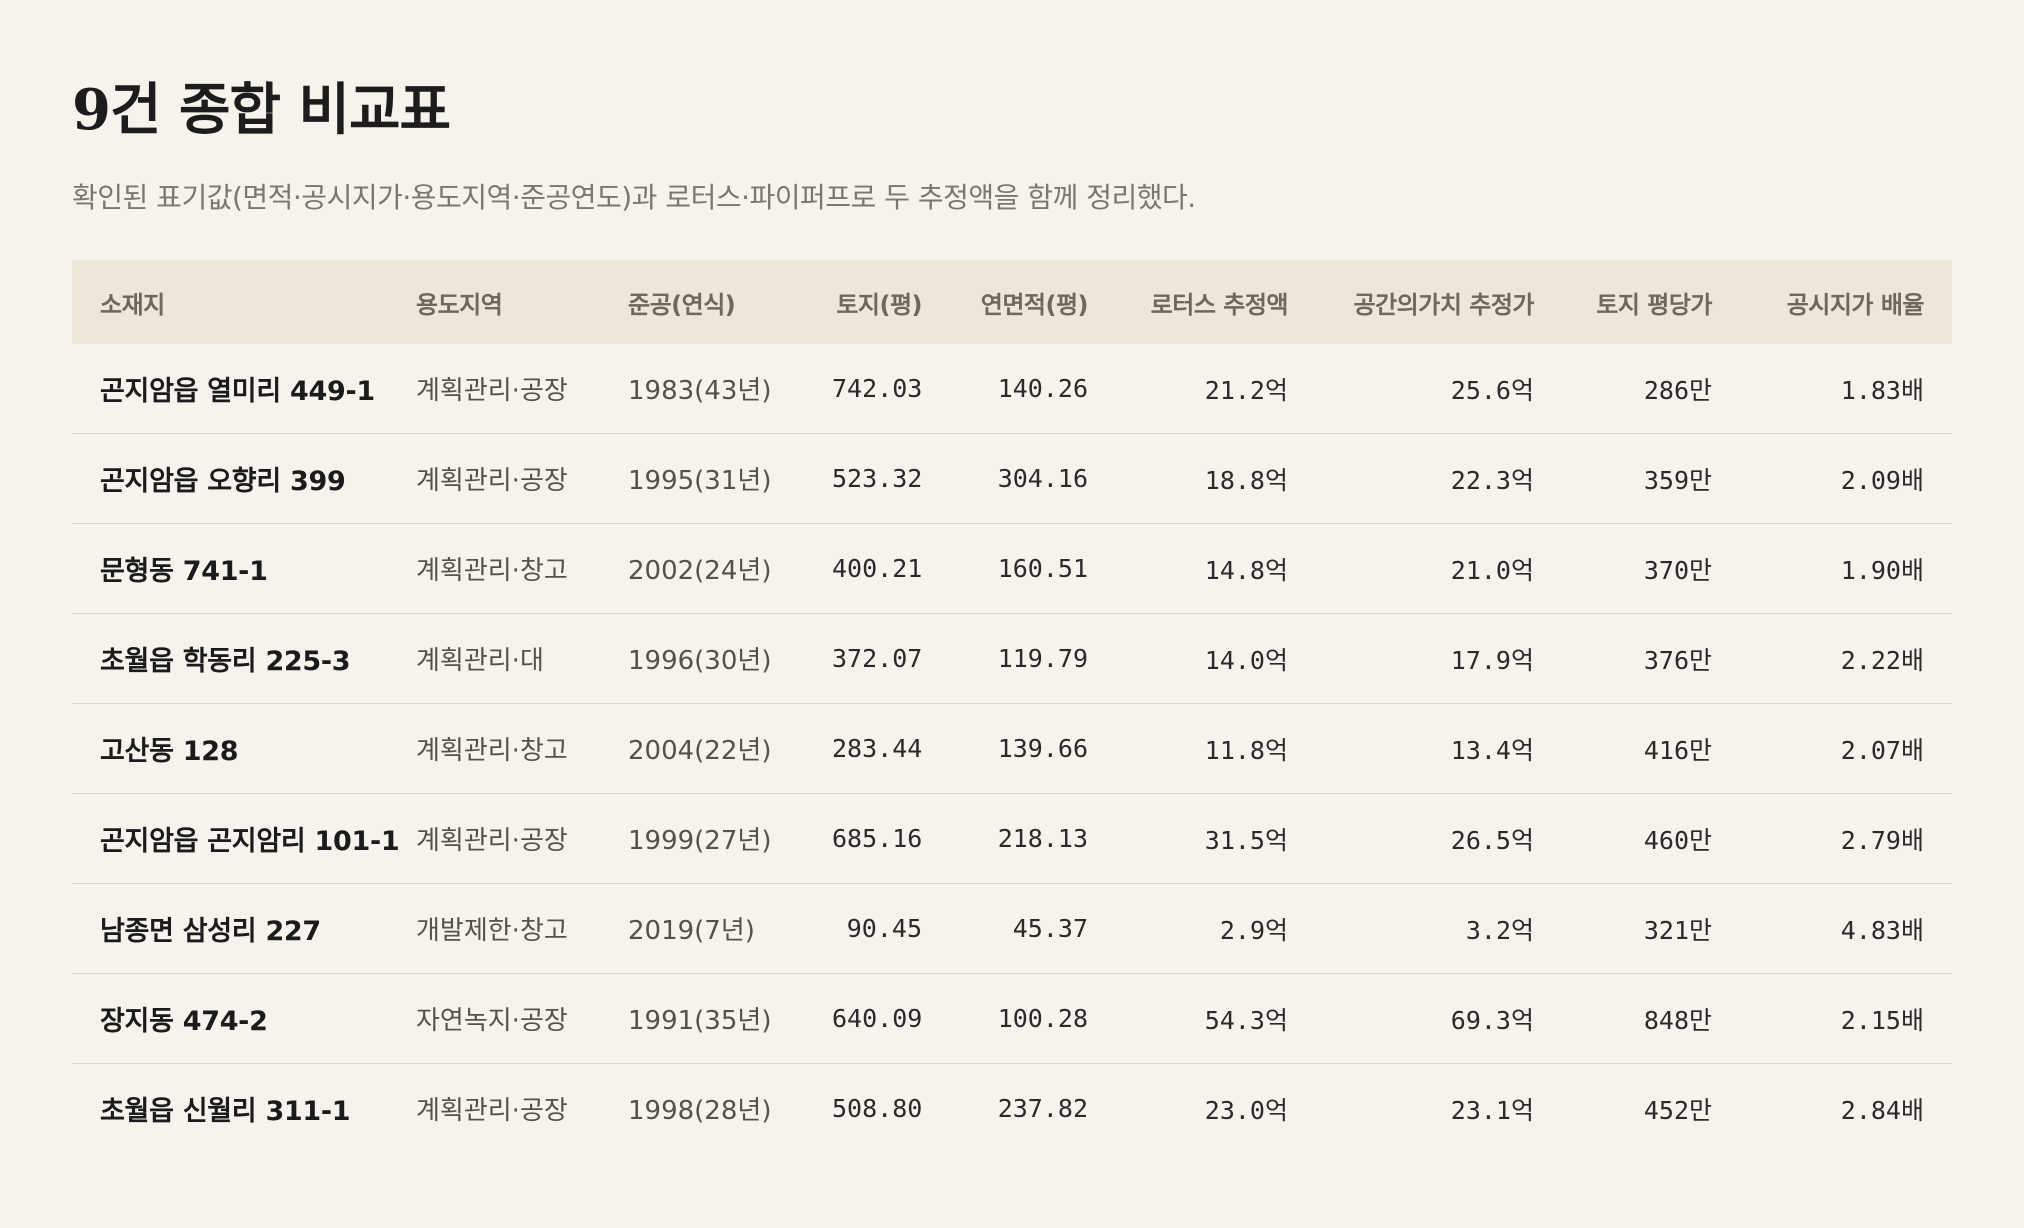 This screenshot has height=1228, width=2024. Describe the element at coordinates (877, 748) in the screenshot. I see `cell-land-area: 283.44` at that location.